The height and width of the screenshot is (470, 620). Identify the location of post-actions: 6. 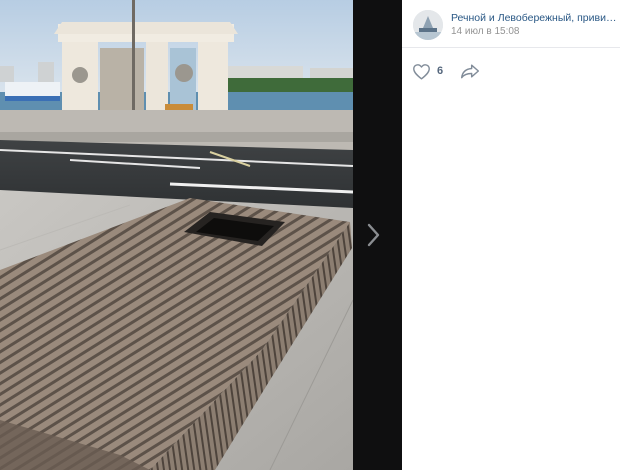
(511, 71).